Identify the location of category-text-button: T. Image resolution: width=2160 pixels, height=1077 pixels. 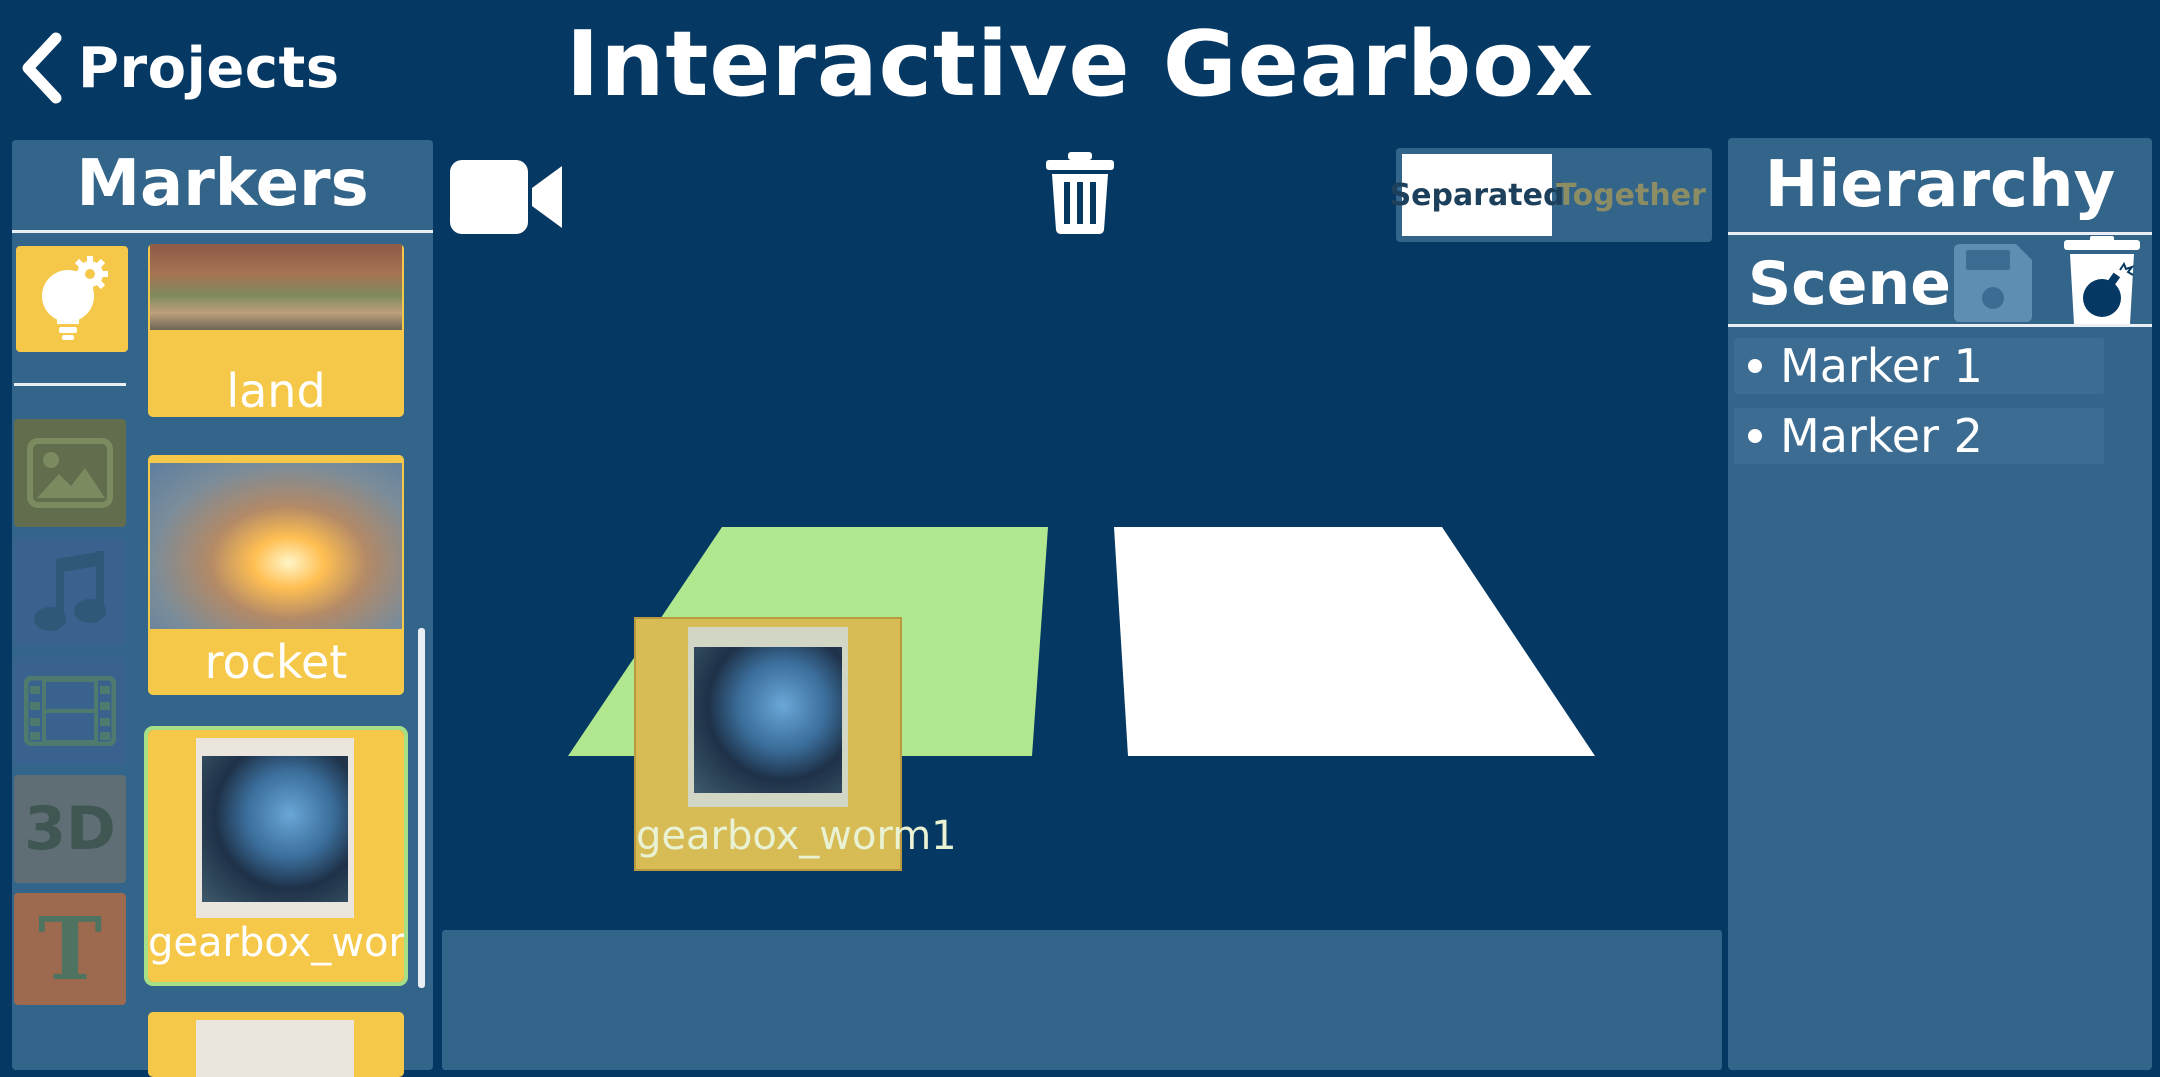
(70, 949).